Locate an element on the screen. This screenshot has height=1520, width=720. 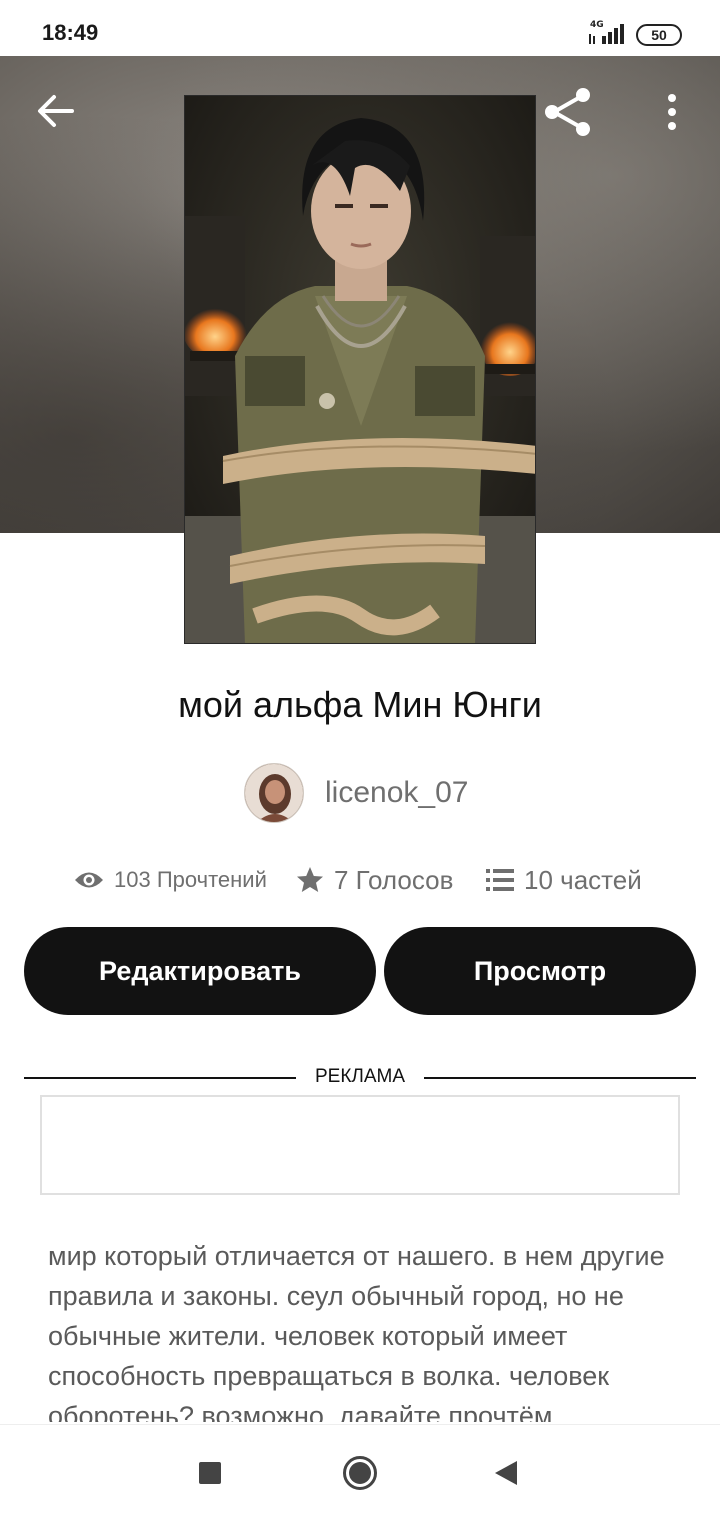
system-nav-bar is located at coordinates (360, 1472).